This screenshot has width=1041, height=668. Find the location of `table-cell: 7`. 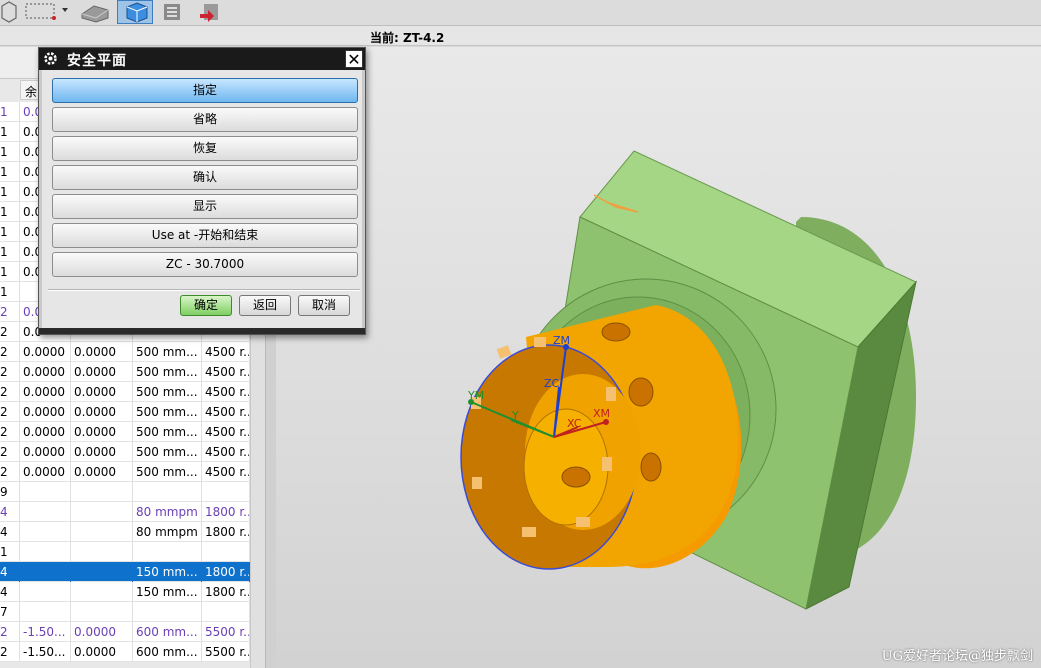

table-cell: 7 is located at coordinates (10, 612).